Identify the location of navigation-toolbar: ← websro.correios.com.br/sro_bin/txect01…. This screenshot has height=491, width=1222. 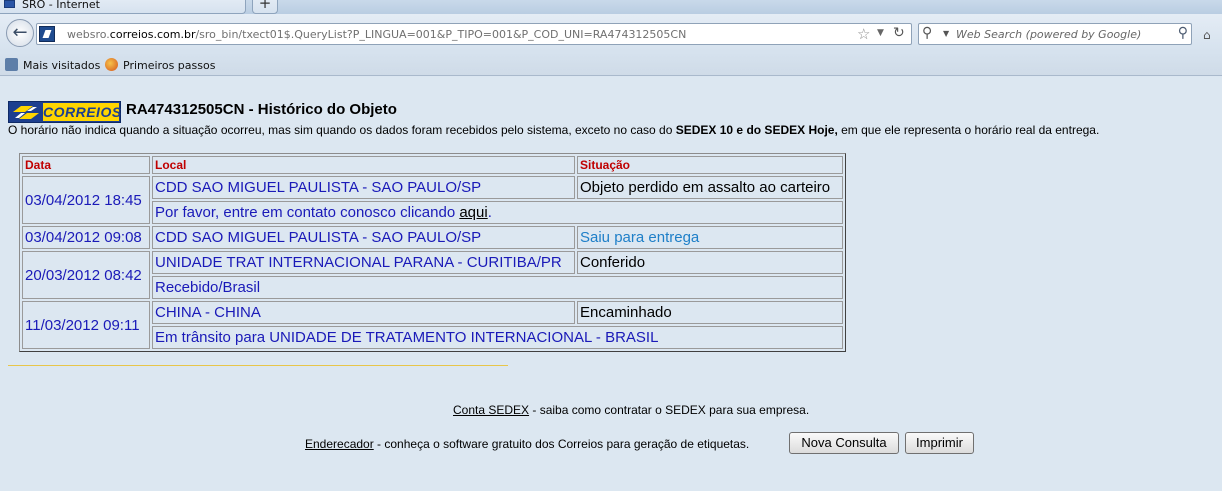
(611, 33).